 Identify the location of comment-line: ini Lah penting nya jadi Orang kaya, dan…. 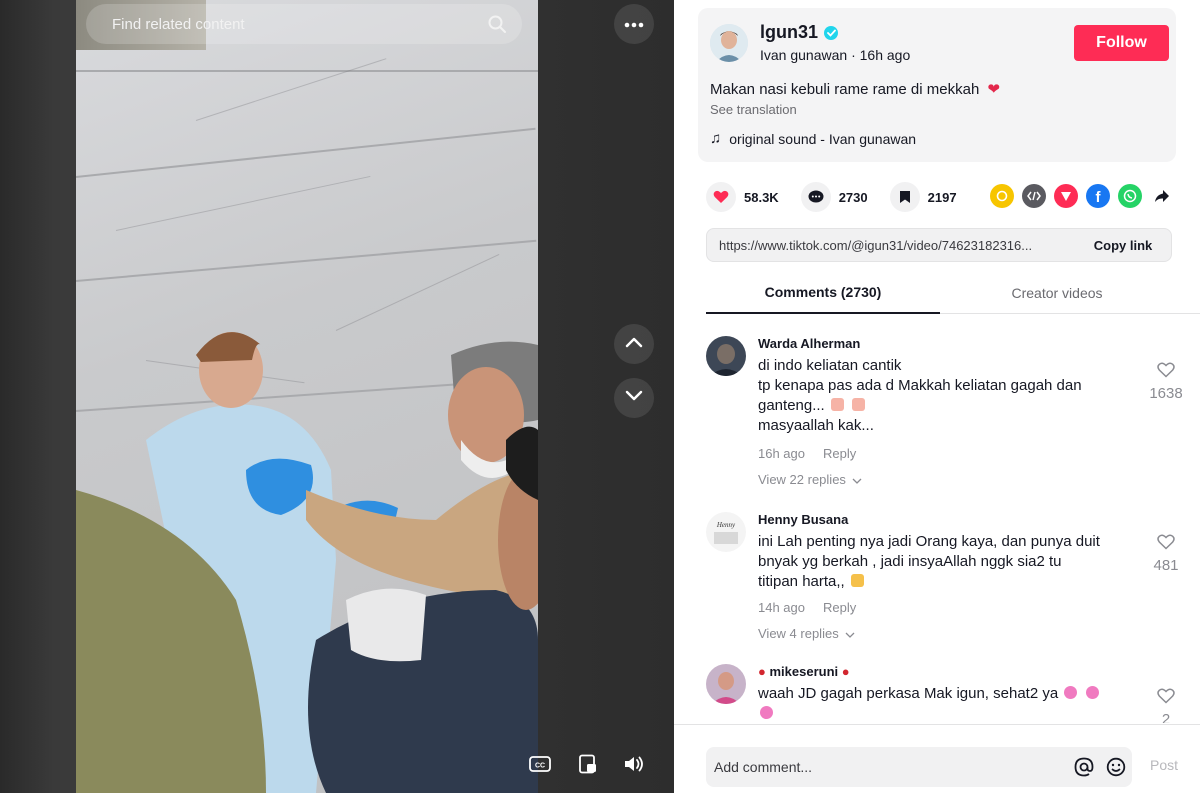
(929, 541).